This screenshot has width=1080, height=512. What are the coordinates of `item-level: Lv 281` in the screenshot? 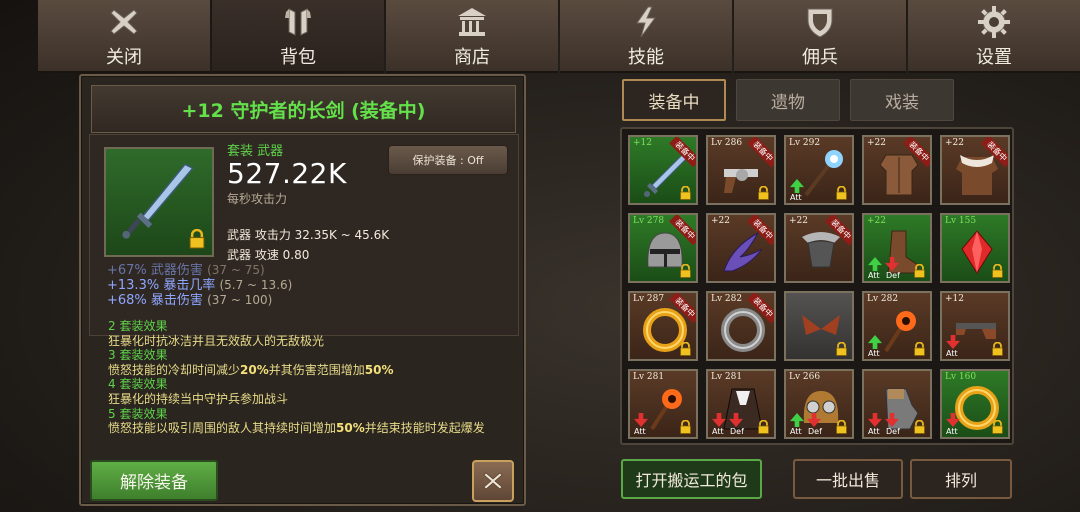 It's located at (649, 377).